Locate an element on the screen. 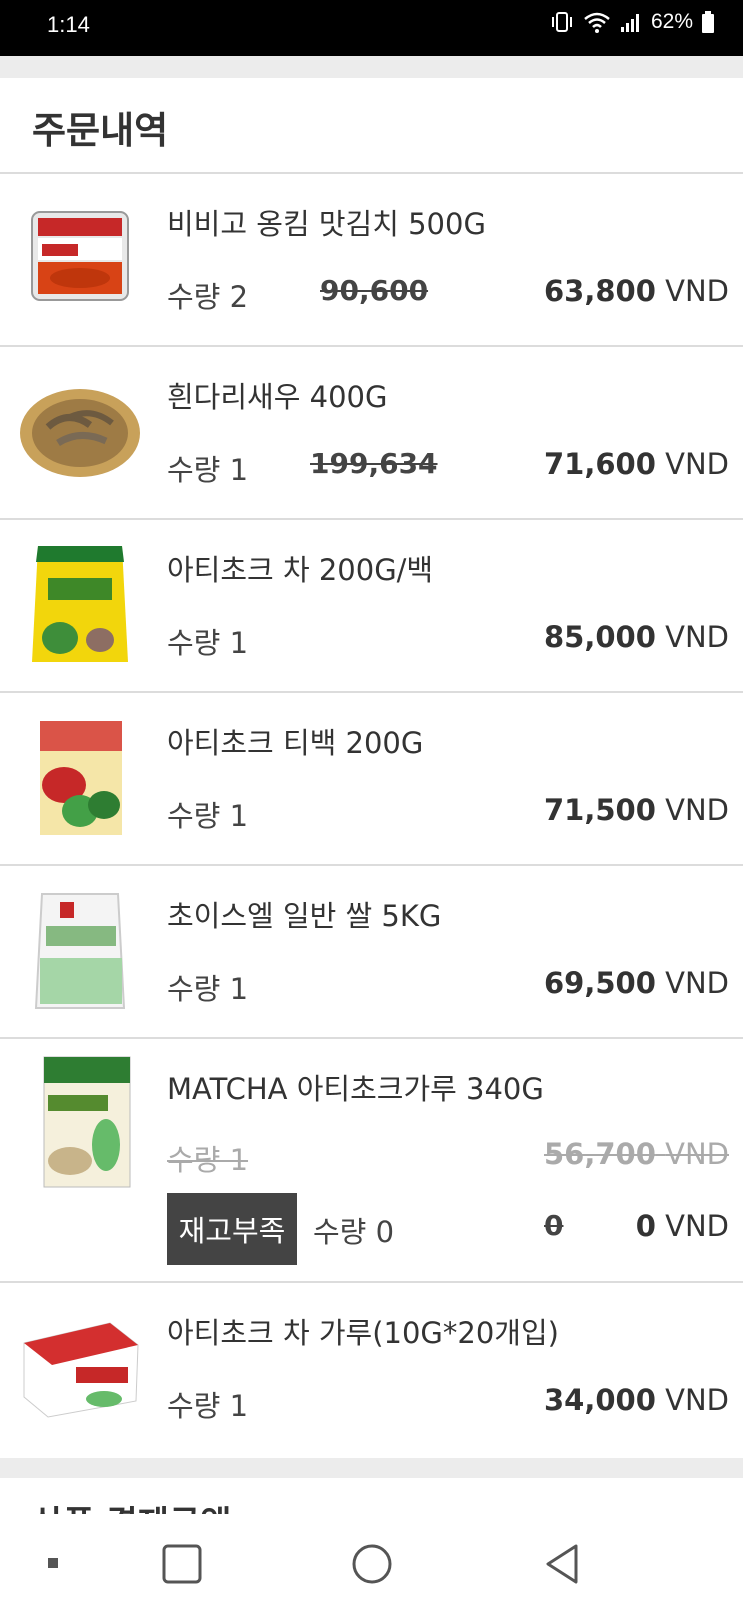  artichoke-tea-powder-product-image is located at coordinates (81, 1370).